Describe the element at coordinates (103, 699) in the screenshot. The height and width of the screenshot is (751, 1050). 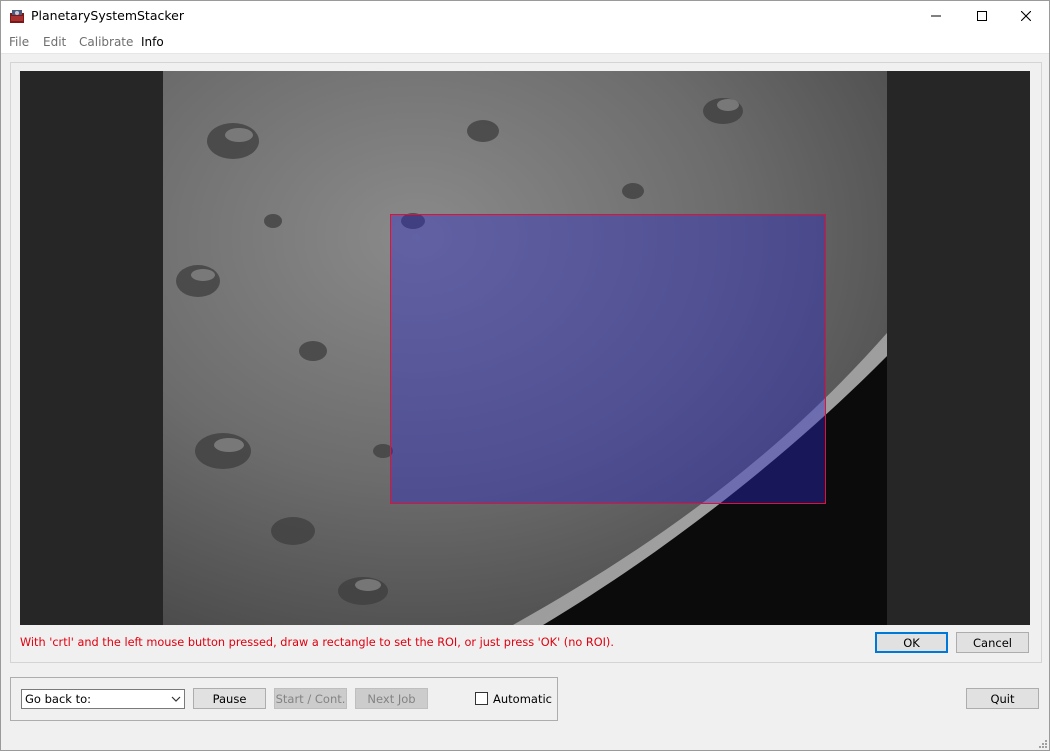
I see `go-back-to-select: Go back to:` at that location.